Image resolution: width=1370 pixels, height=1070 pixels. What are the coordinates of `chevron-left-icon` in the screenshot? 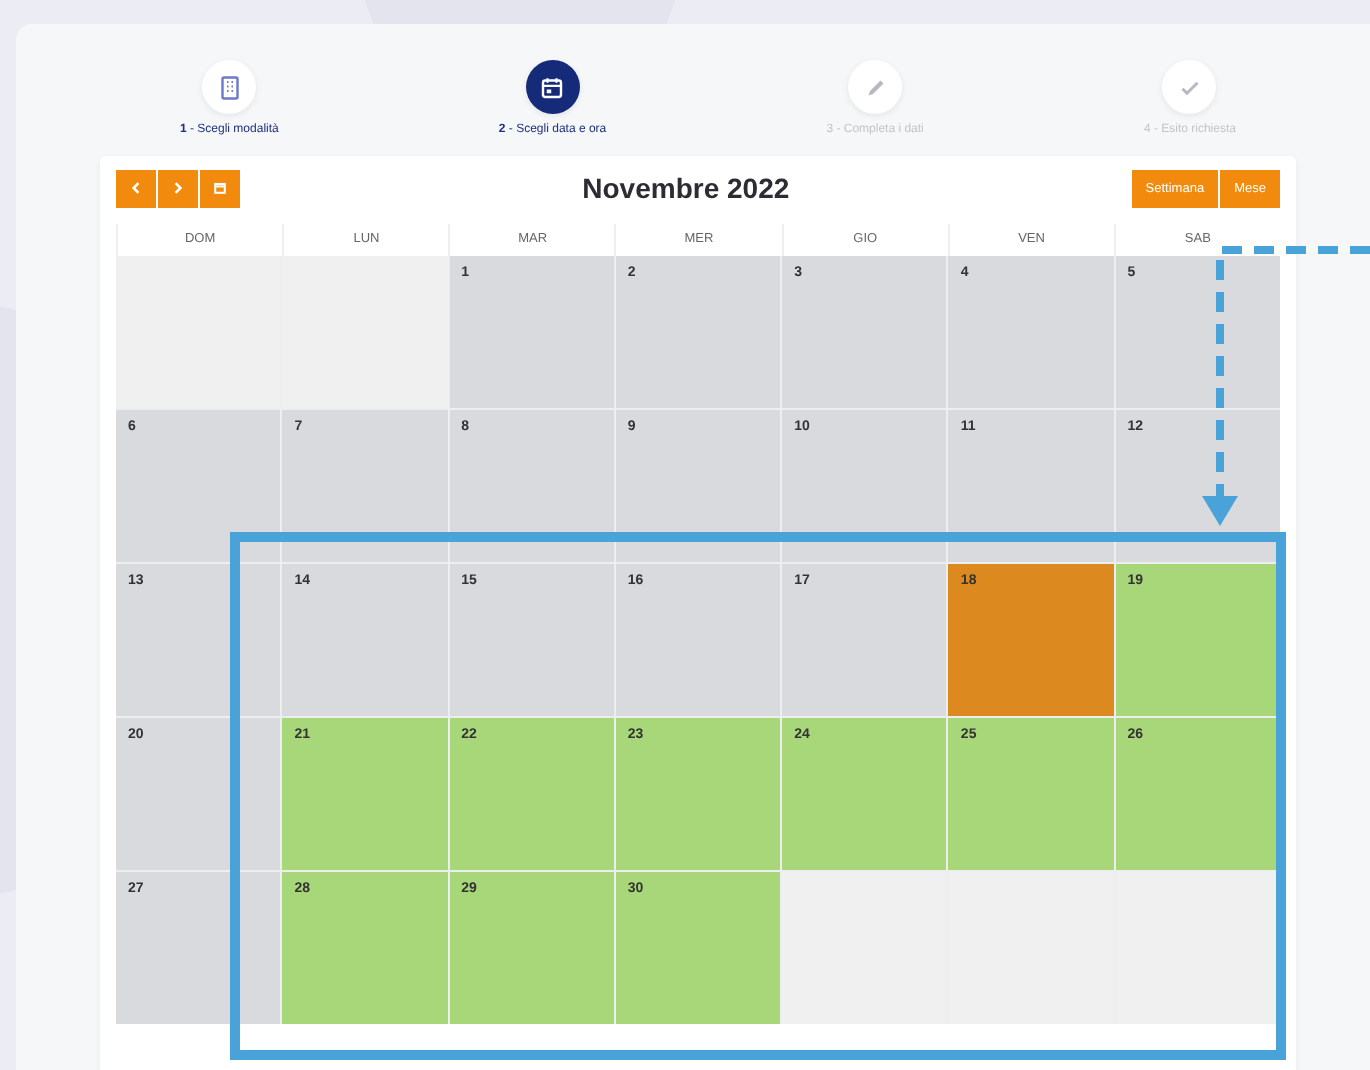 It's located at (136, 188).